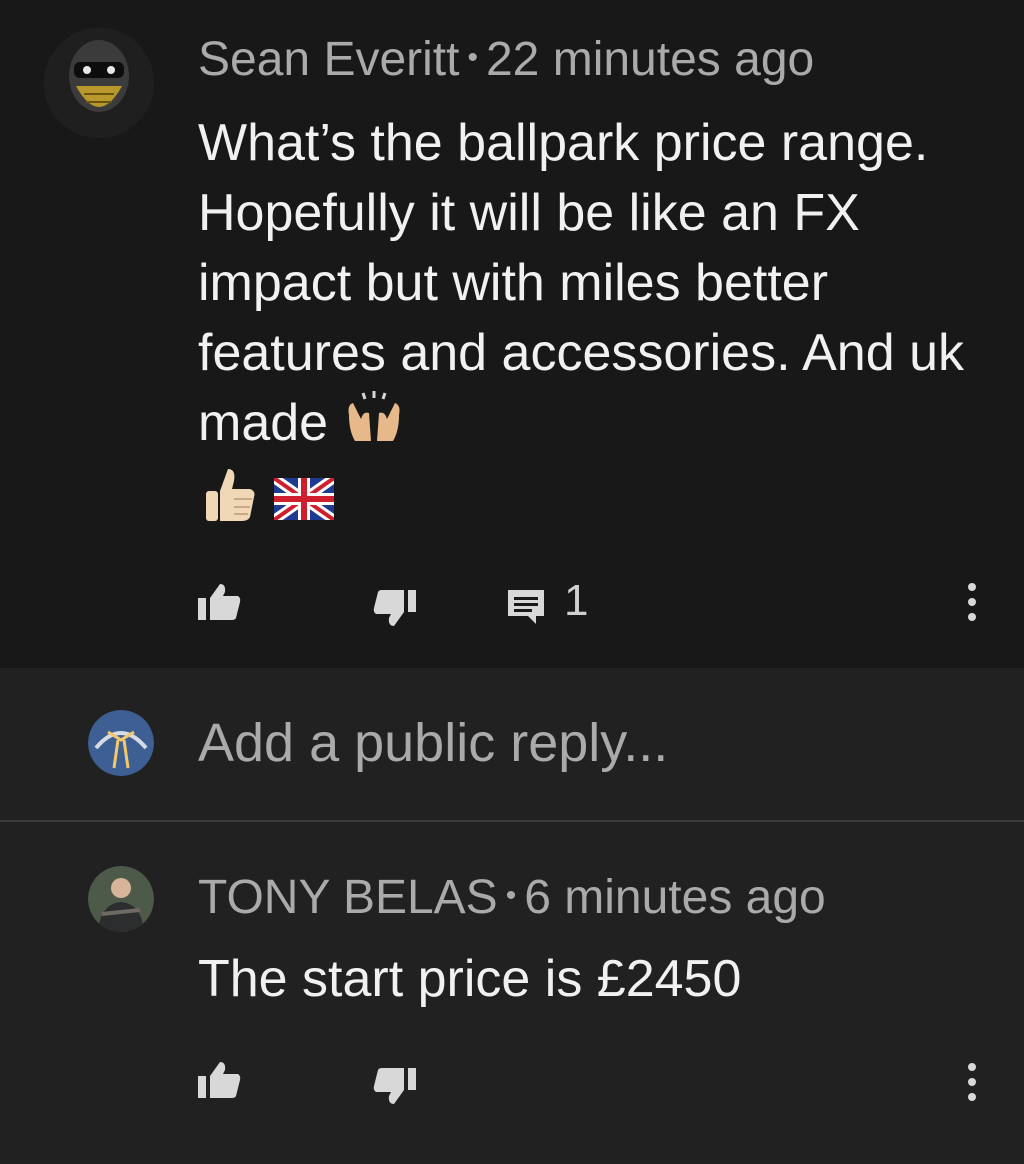 Image resolution: width=1024 pixels, height=1164 pixels. I want to click on uk-flag-icon, so click(304, 503).